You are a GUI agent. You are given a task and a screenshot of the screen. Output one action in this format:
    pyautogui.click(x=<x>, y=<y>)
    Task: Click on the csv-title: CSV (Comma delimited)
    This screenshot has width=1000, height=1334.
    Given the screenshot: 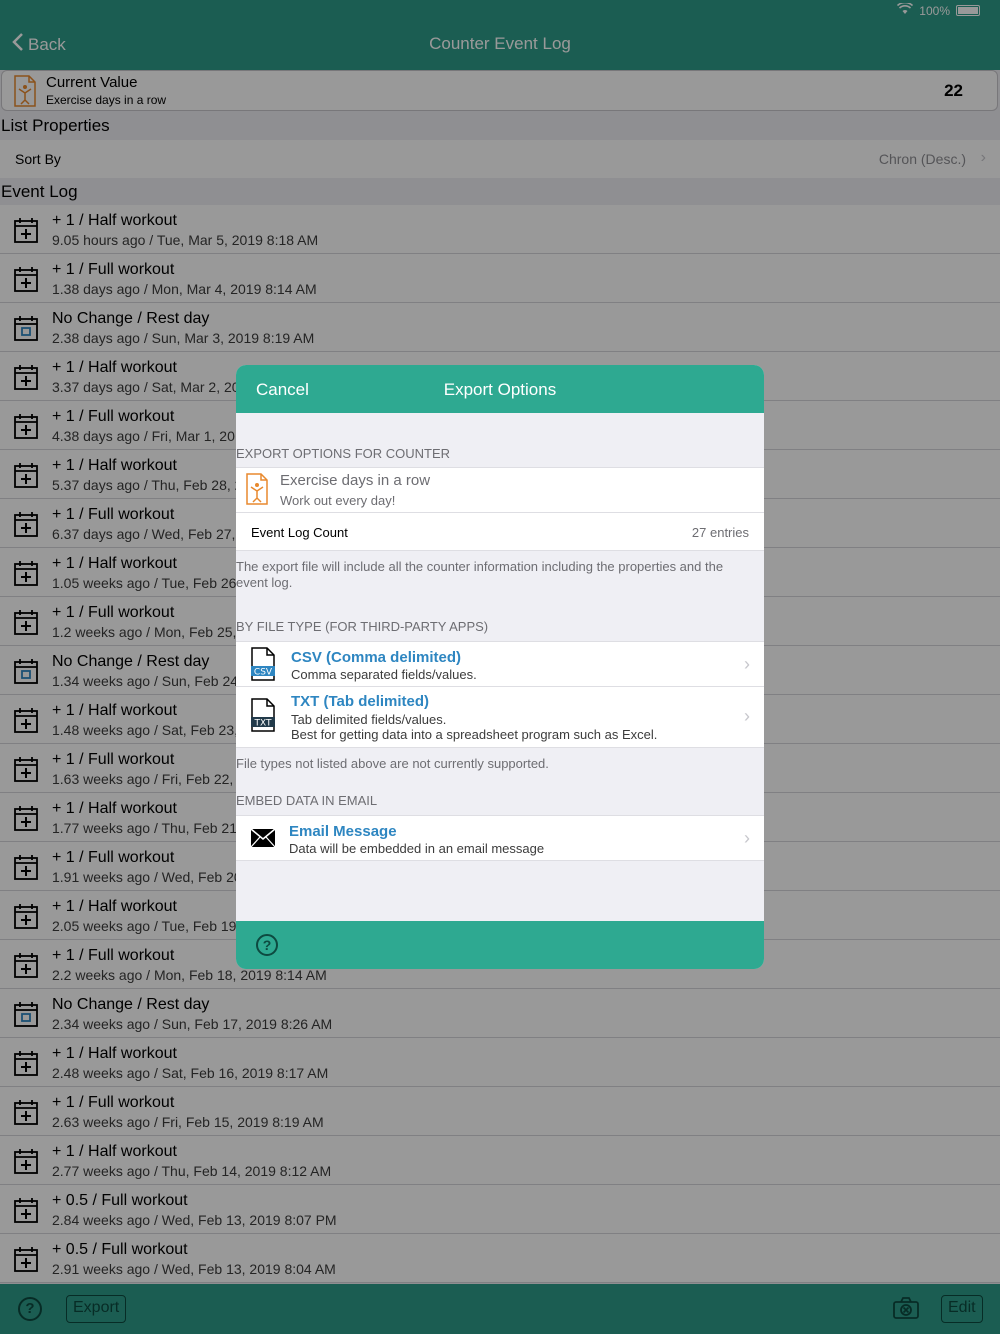 What is the action you would take?
    pyautogui.click(x=376, y=657)
    